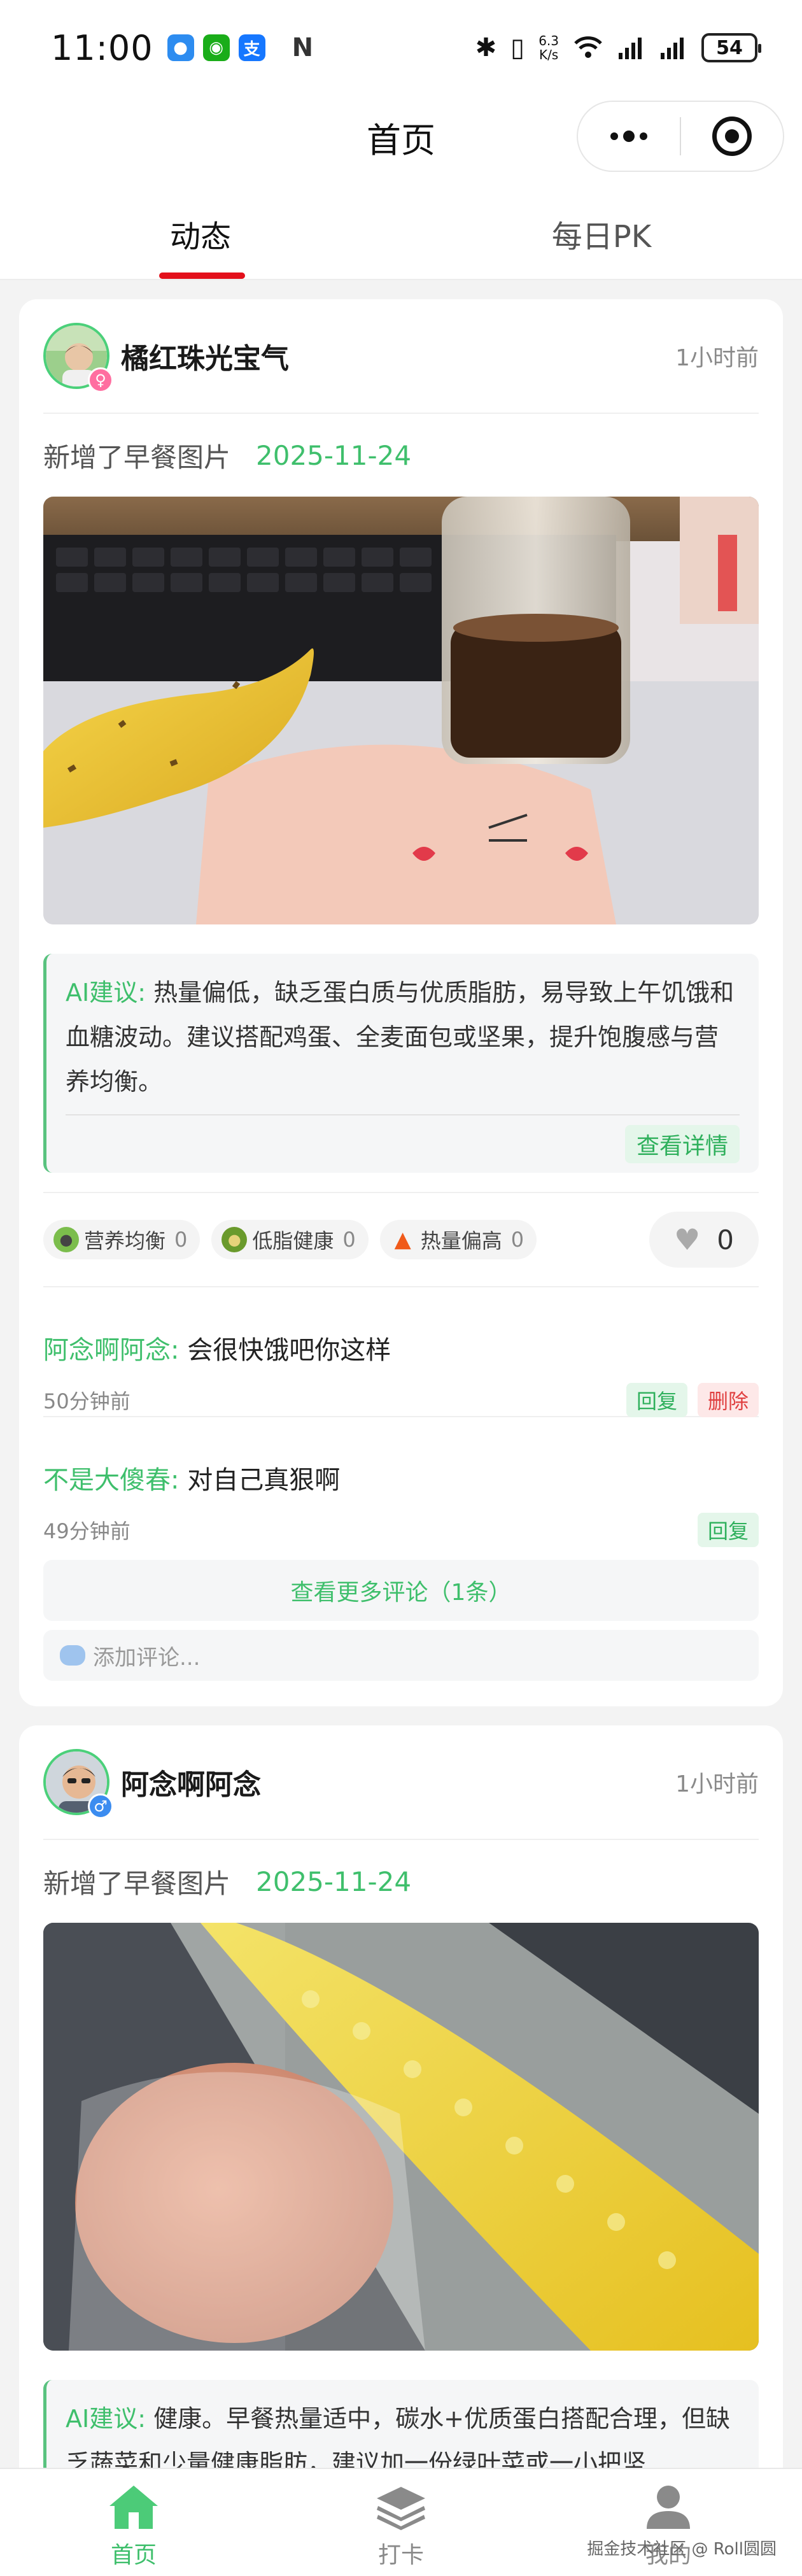  I want to click on comment-time: 49分钟前, so click(86, 1531).